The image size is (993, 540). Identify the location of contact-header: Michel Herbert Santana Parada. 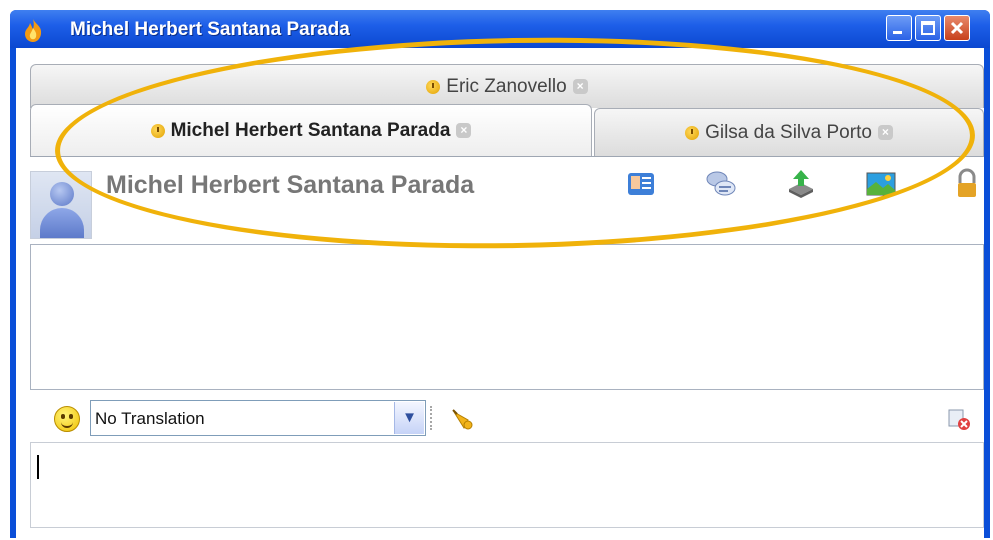
(507, 197).